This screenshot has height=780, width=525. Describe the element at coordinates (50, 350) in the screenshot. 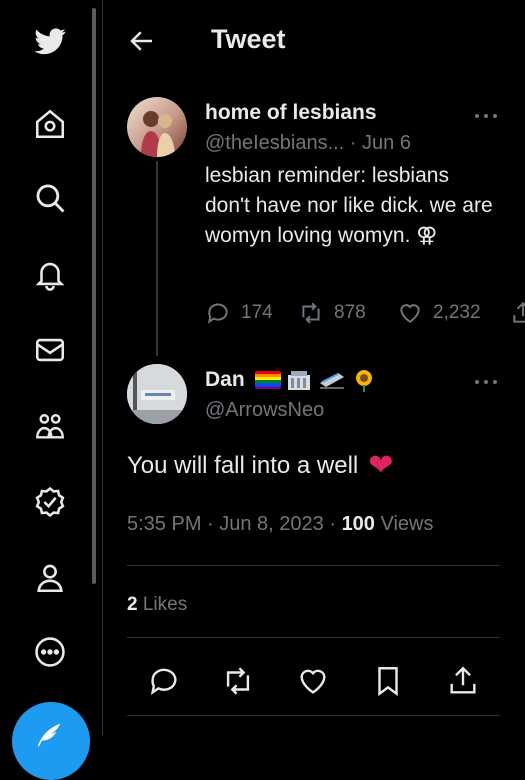

I see `messages-envelope-icon` at that location.